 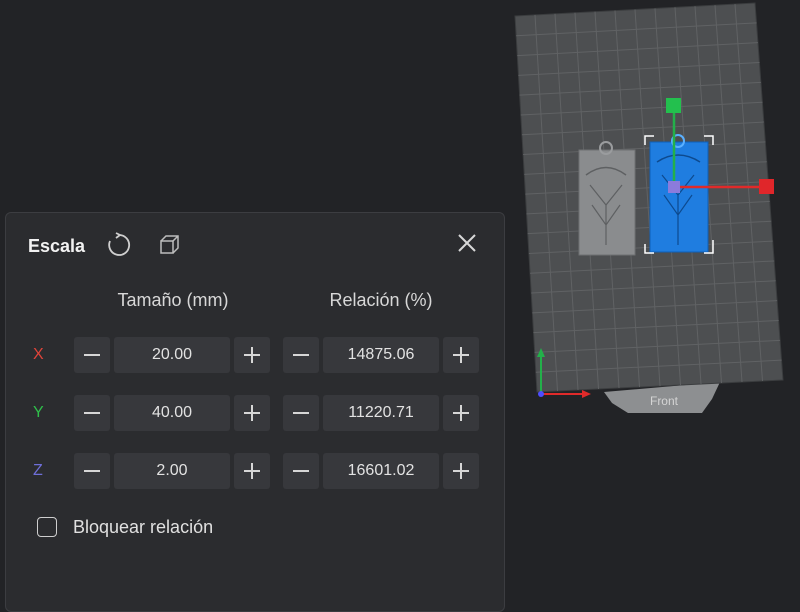 I want to click on x-size-increment-button, so click(x=252, y=355).